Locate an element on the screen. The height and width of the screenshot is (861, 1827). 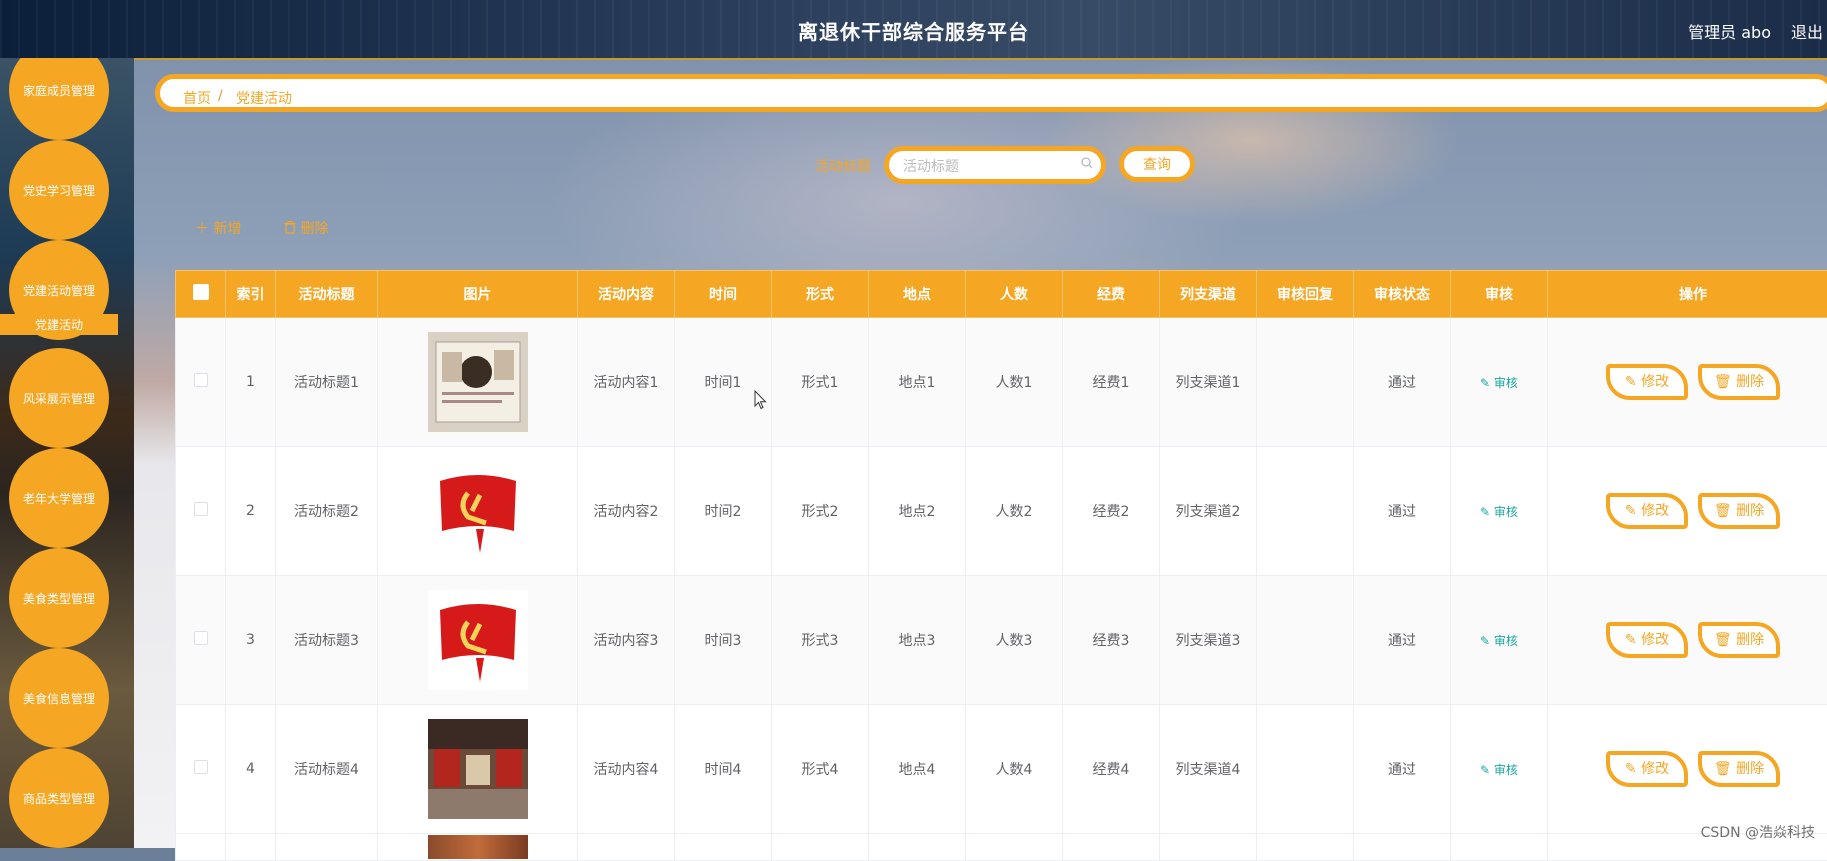
col-header: 操作 is located at coordinates (1687, 294).